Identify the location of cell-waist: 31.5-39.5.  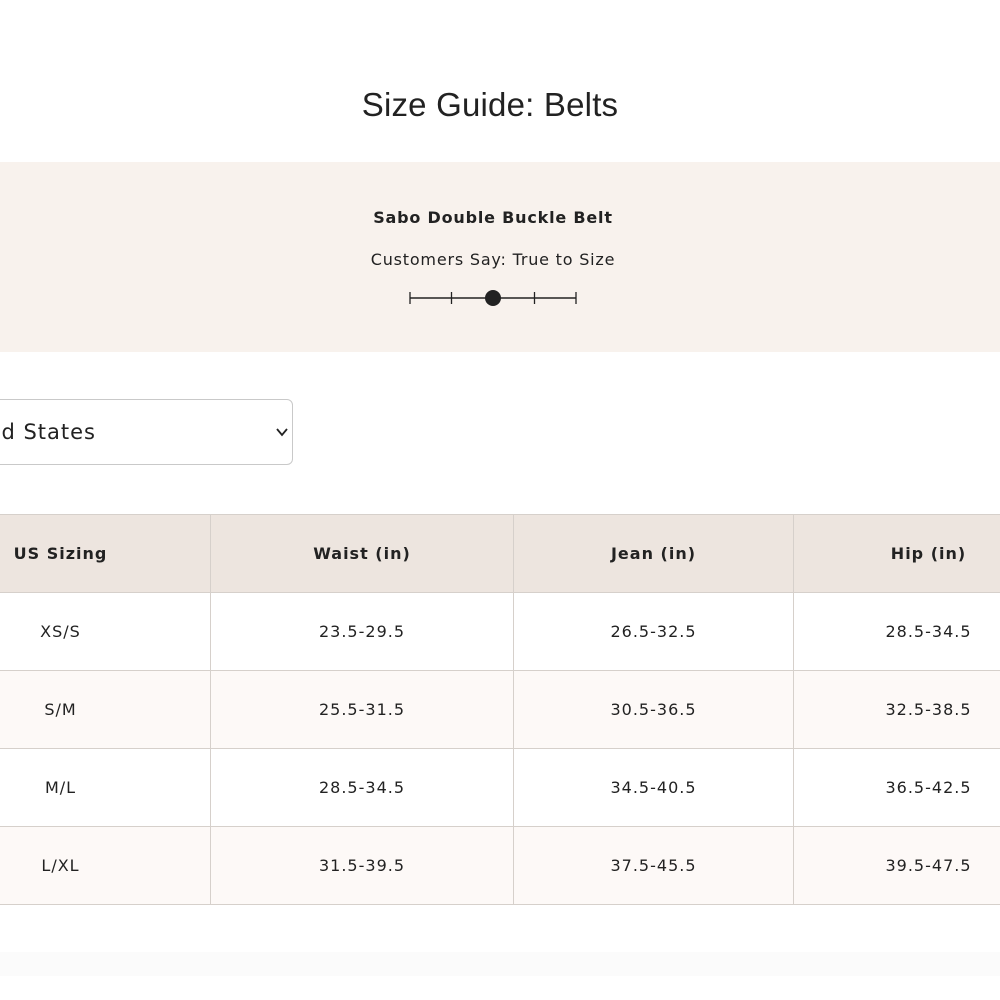
(362, 865).